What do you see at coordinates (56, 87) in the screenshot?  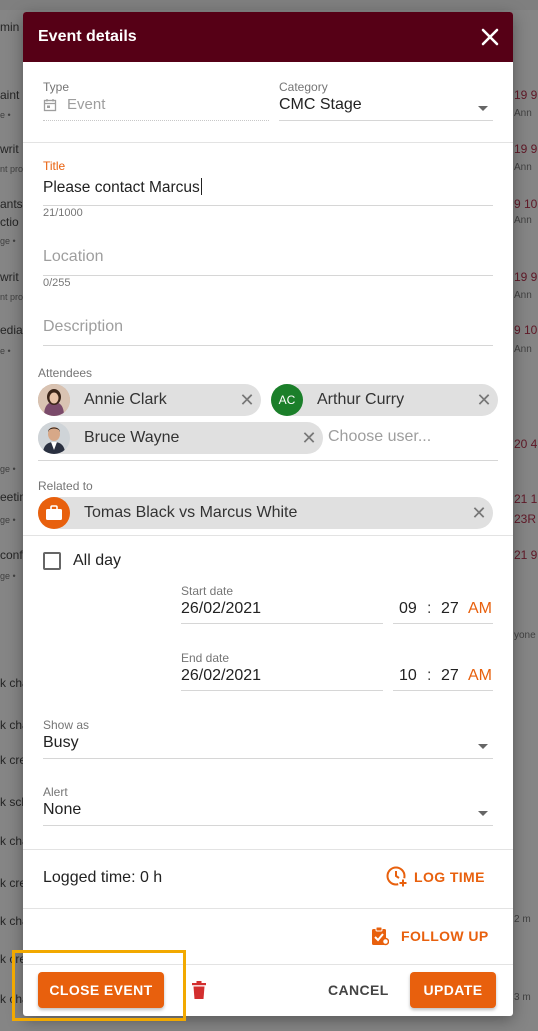 I see `type-label: Type` at bounding box center [56, 87].